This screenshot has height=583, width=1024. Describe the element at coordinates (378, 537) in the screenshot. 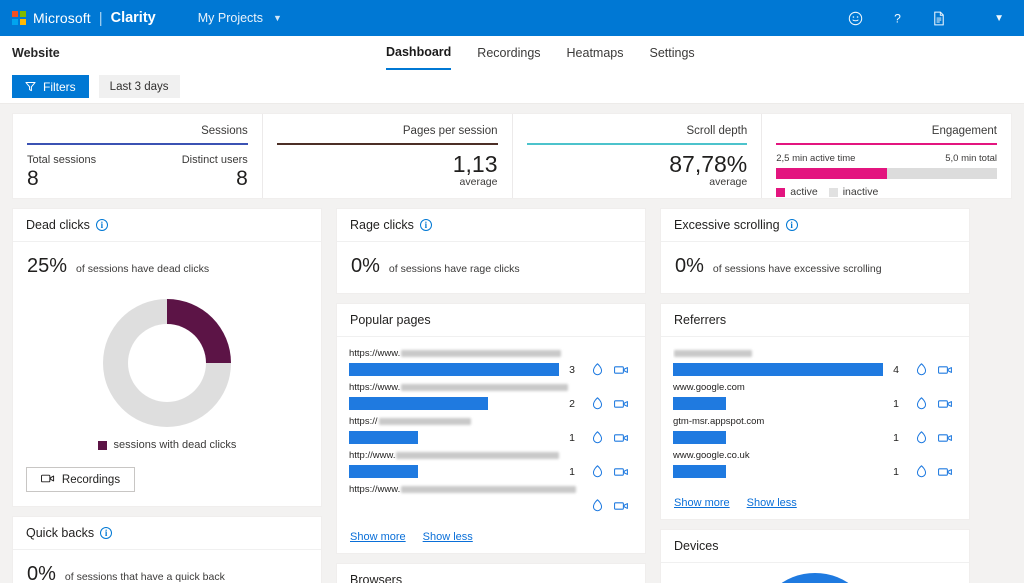

I see `popular-pages-show-more: Show more` at that location.